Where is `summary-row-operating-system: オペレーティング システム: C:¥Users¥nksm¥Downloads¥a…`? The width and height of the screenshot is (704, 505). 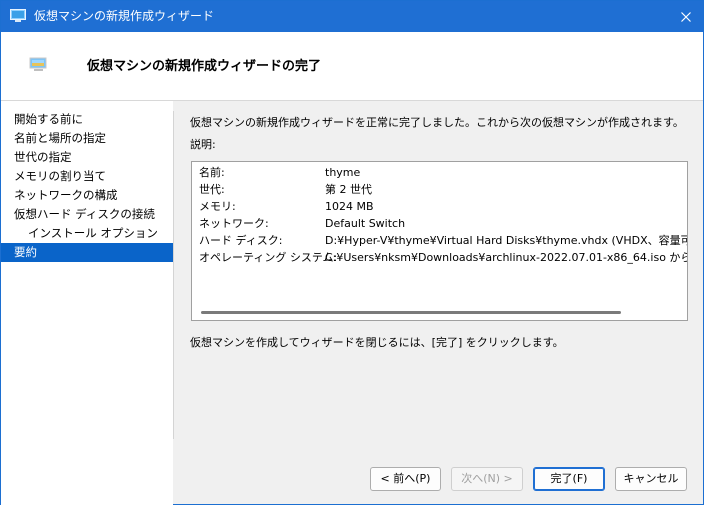 summary-row-operating-system: オペレーティング システム: C:¥Users¥nksm¥Downloads¥a… is located at coordinates (443, 257).